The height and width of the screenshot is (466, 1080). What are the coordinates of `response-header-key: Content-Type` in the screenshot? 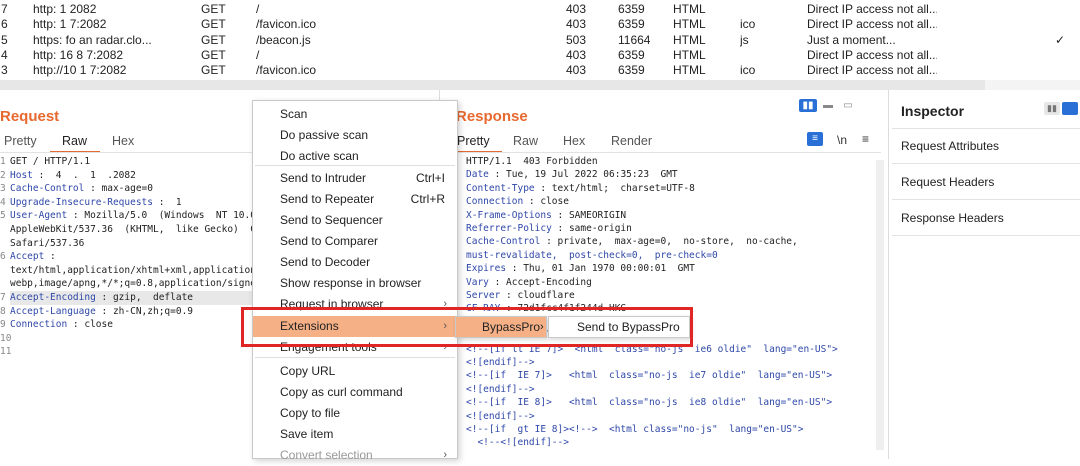 It's located at (500, 188).